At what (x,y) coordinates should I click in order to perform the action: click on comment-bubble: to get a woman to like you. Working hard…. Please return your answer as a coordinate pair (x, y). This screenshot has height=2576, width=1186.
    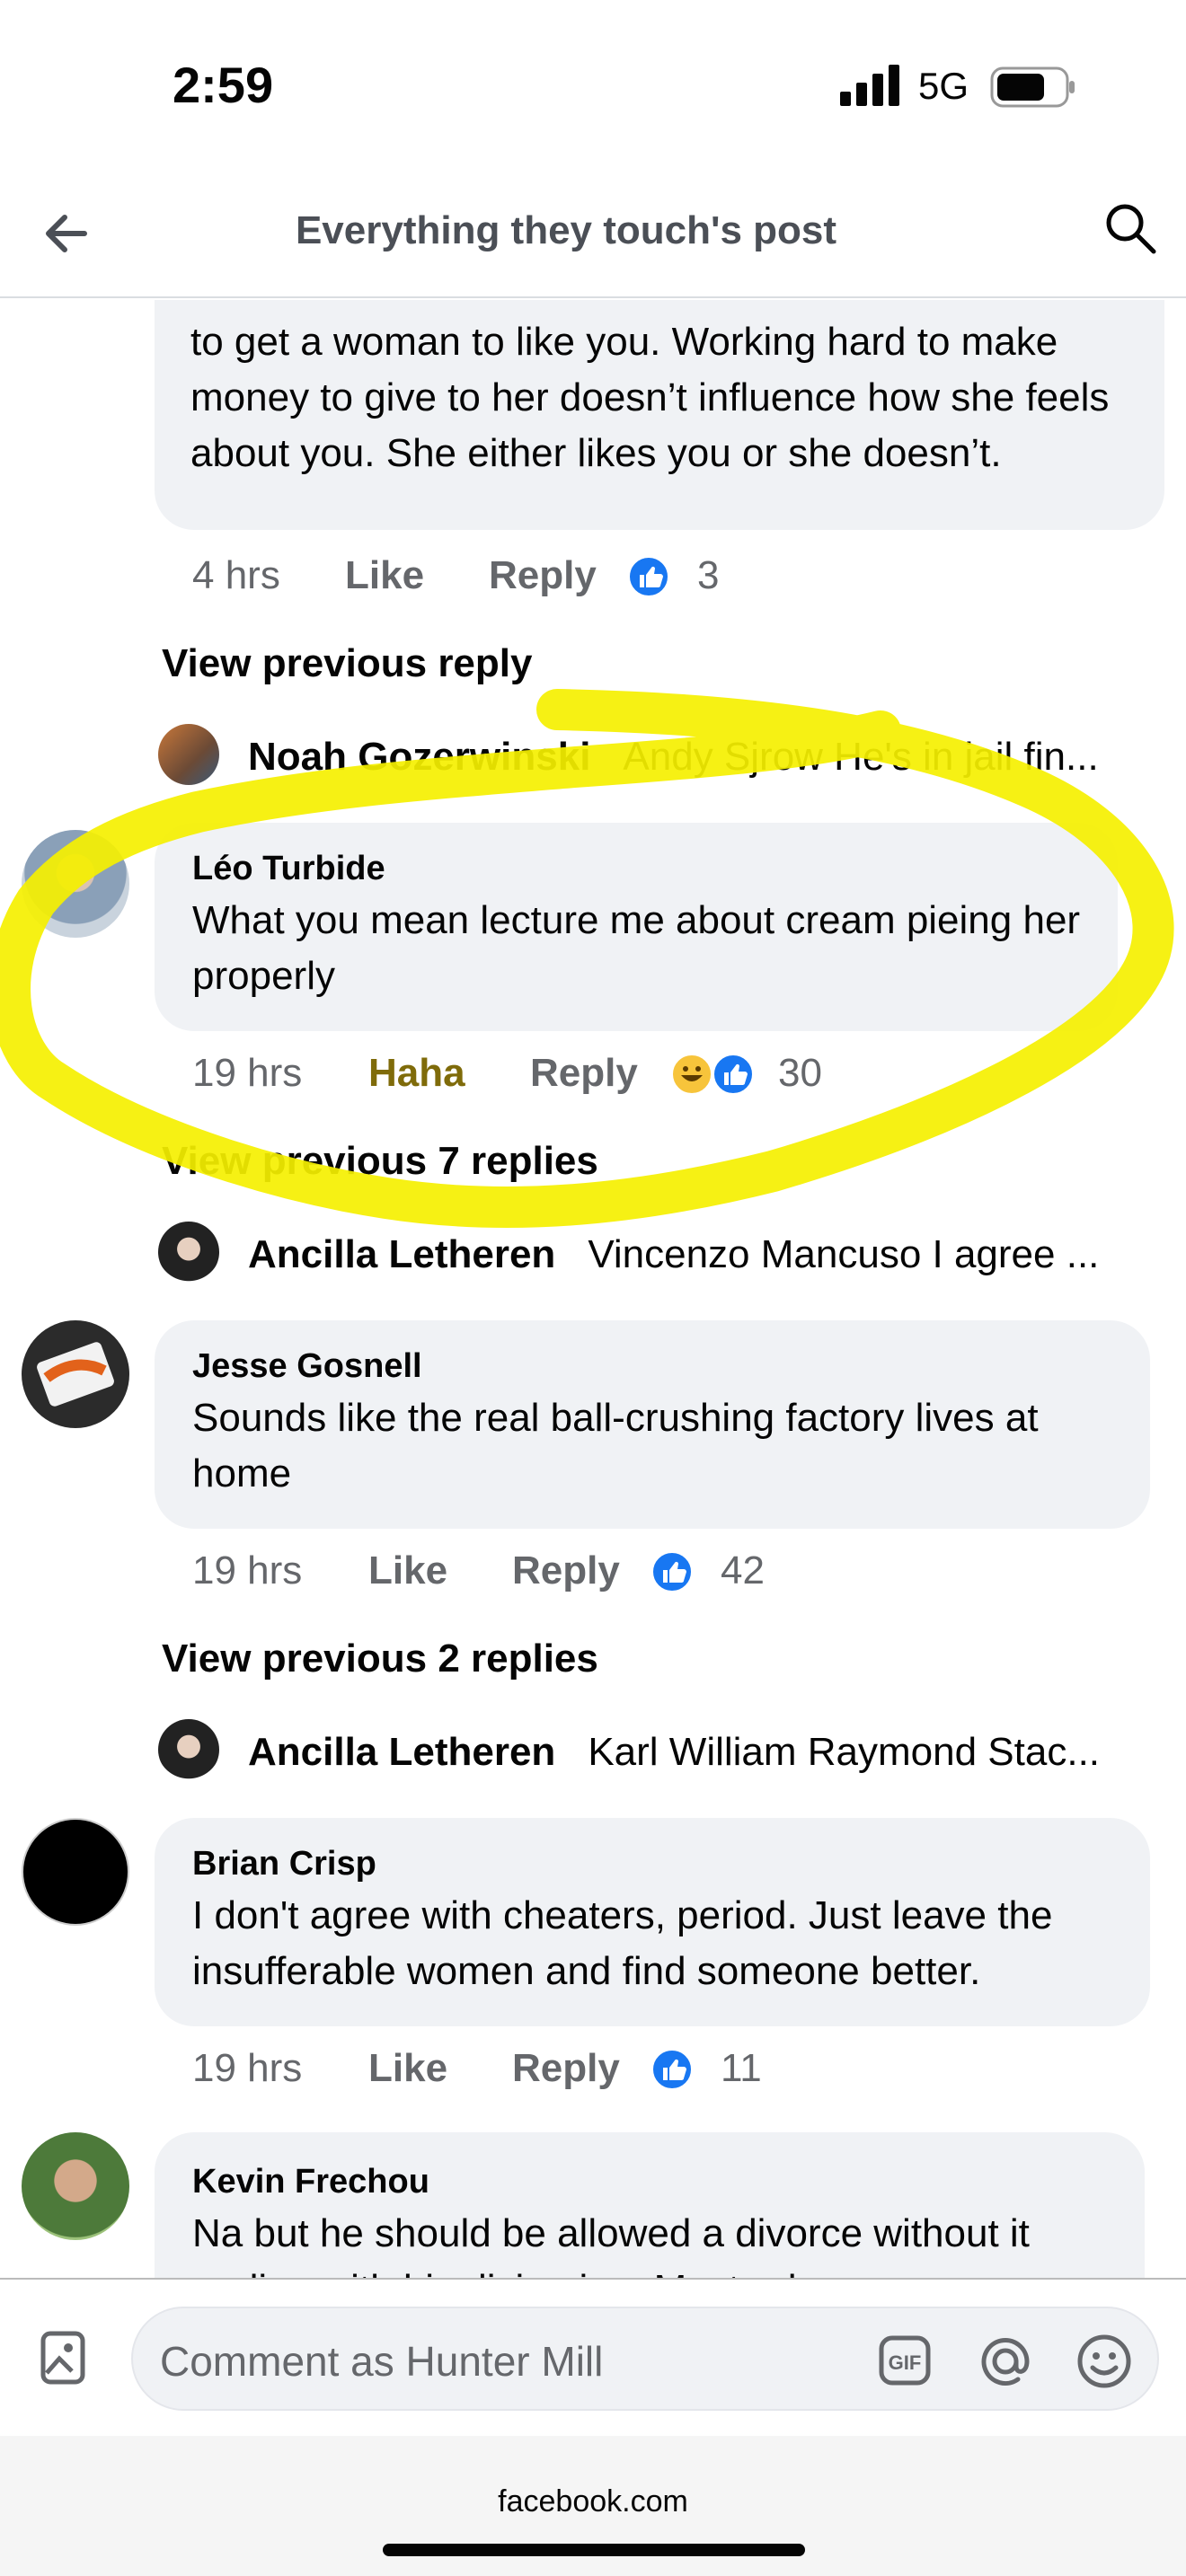
    Looking at the image, I should click on (659, 415).